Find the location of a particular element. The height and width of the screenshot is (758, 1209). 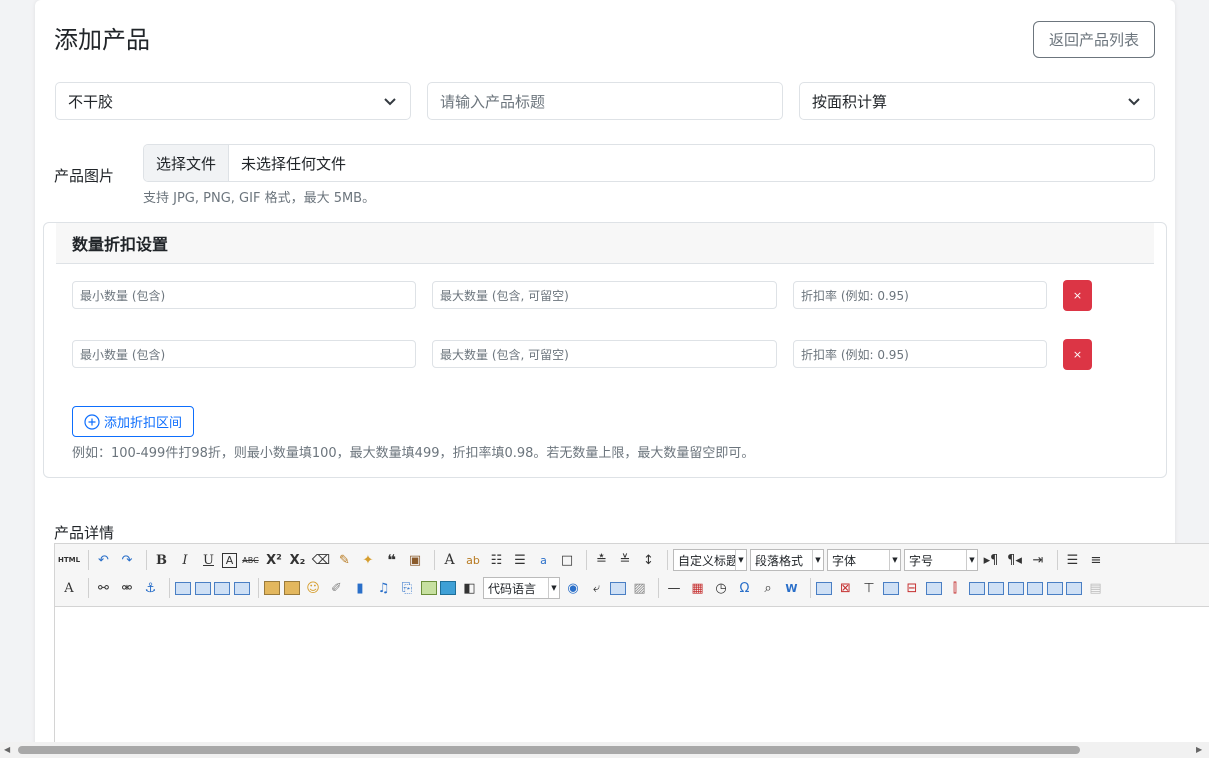

background-icon: ▨ is located at coordinates (640, 588).